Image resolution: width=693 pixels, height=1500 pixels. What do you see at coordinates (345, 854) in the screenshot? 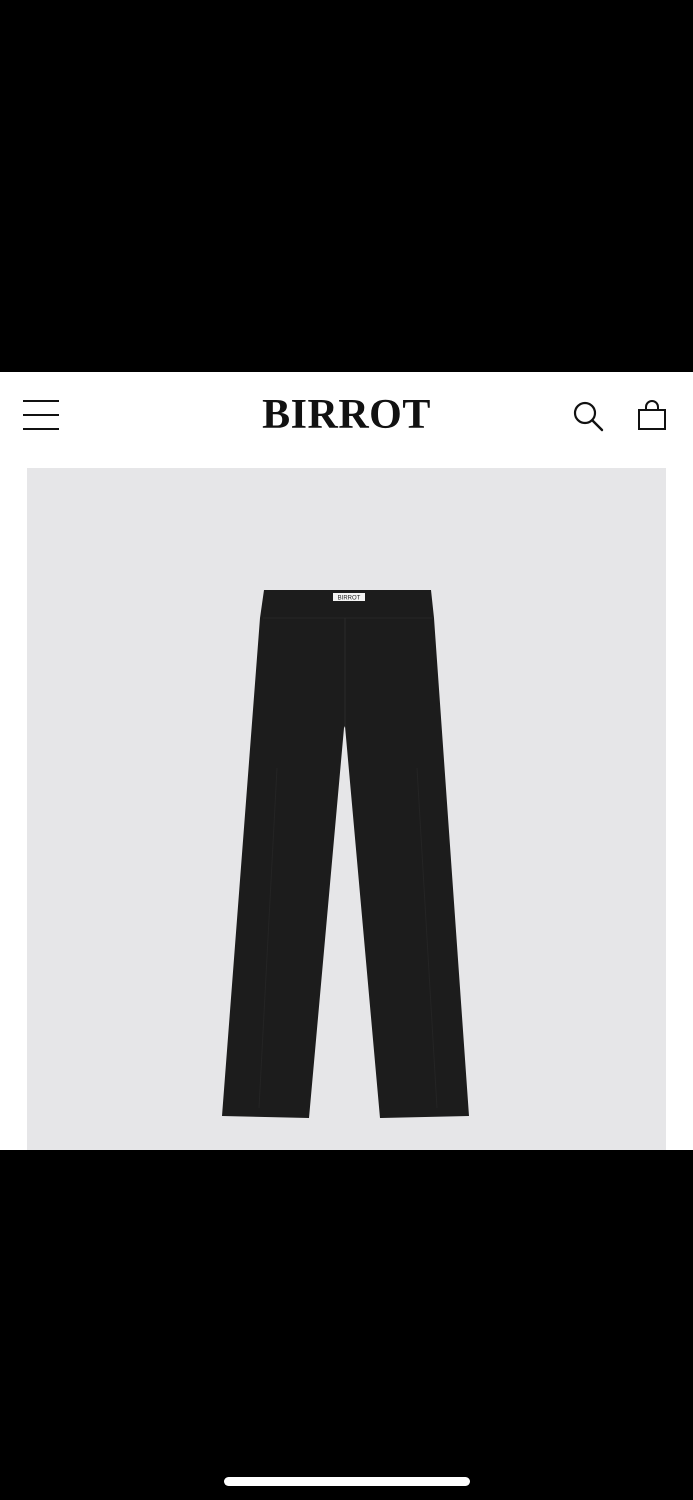
I see `trousers-image: BIRROT` at bounding box center [345, 854].